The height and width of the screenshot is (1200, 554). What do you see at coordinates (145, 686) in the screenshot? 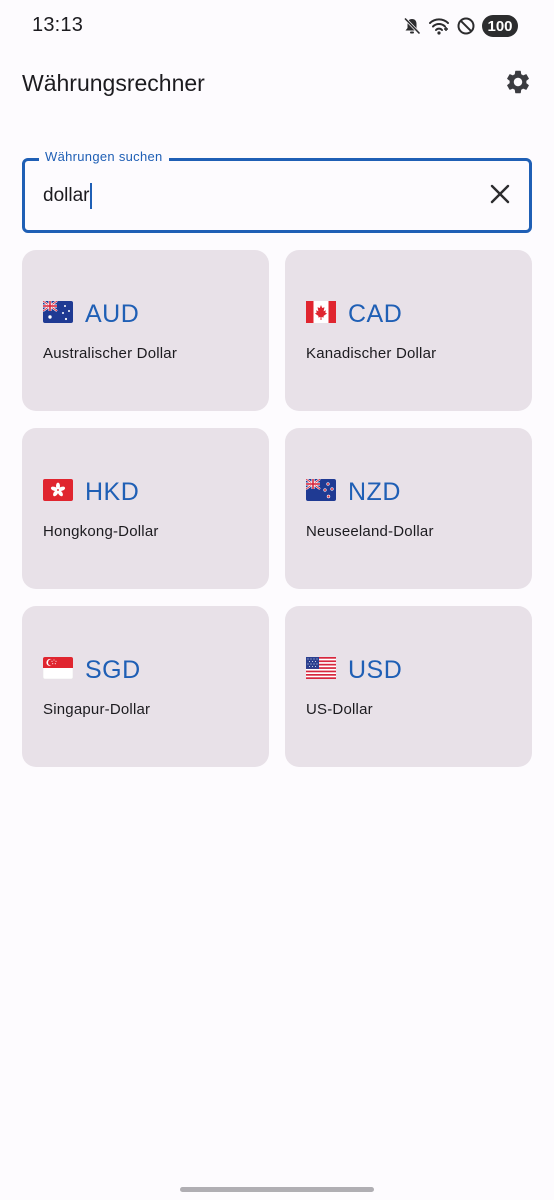
I see `currency-card-sgd: SGD Singapur-Dollar` at bounding box center [145, 686].